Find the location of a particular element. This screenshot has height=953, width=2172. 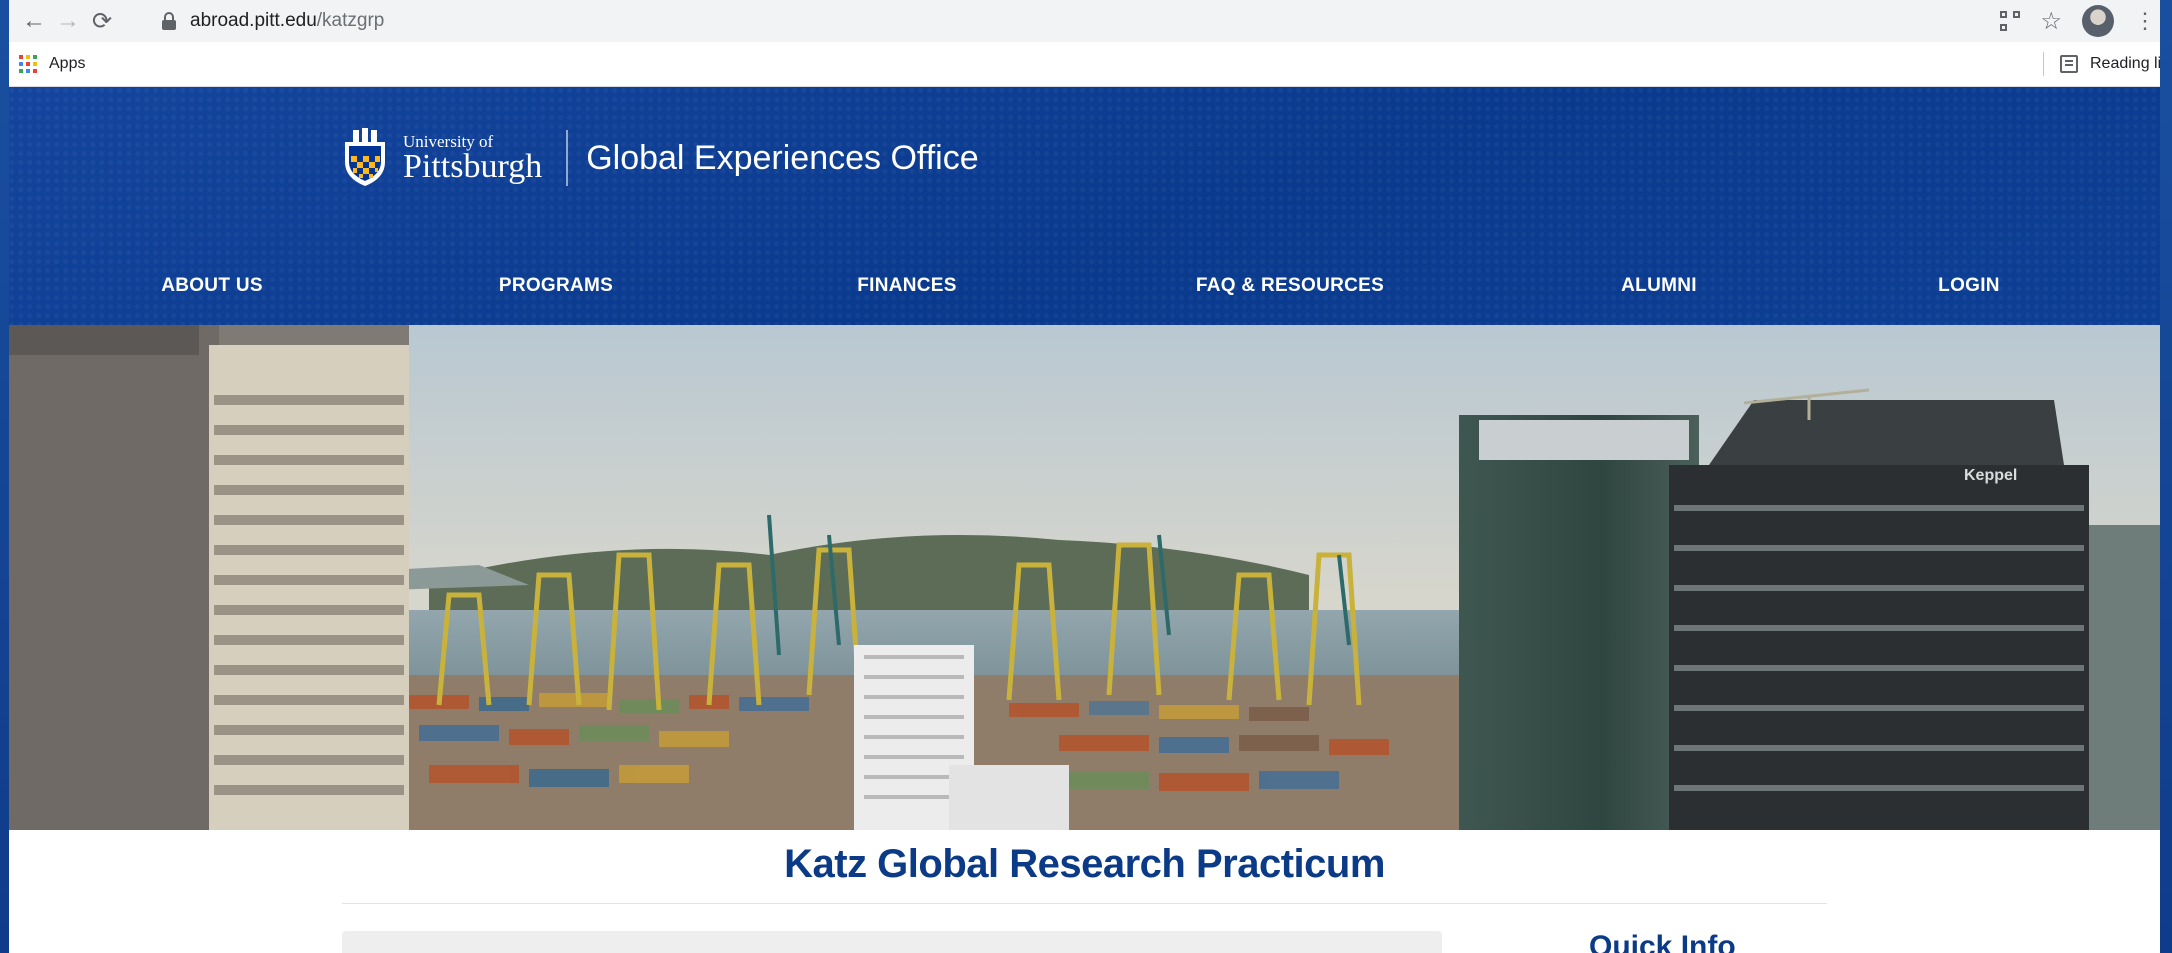

university-of-text: University of is located at coordinates (448, 141).